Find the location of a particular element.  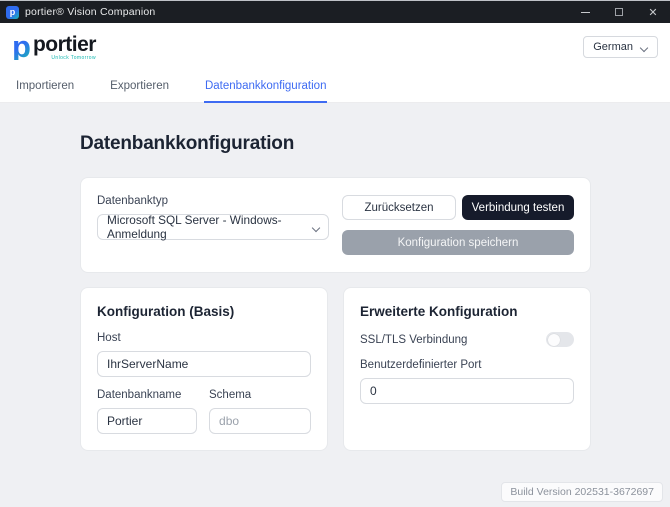

schema-input is located at coordinates (260, 421).